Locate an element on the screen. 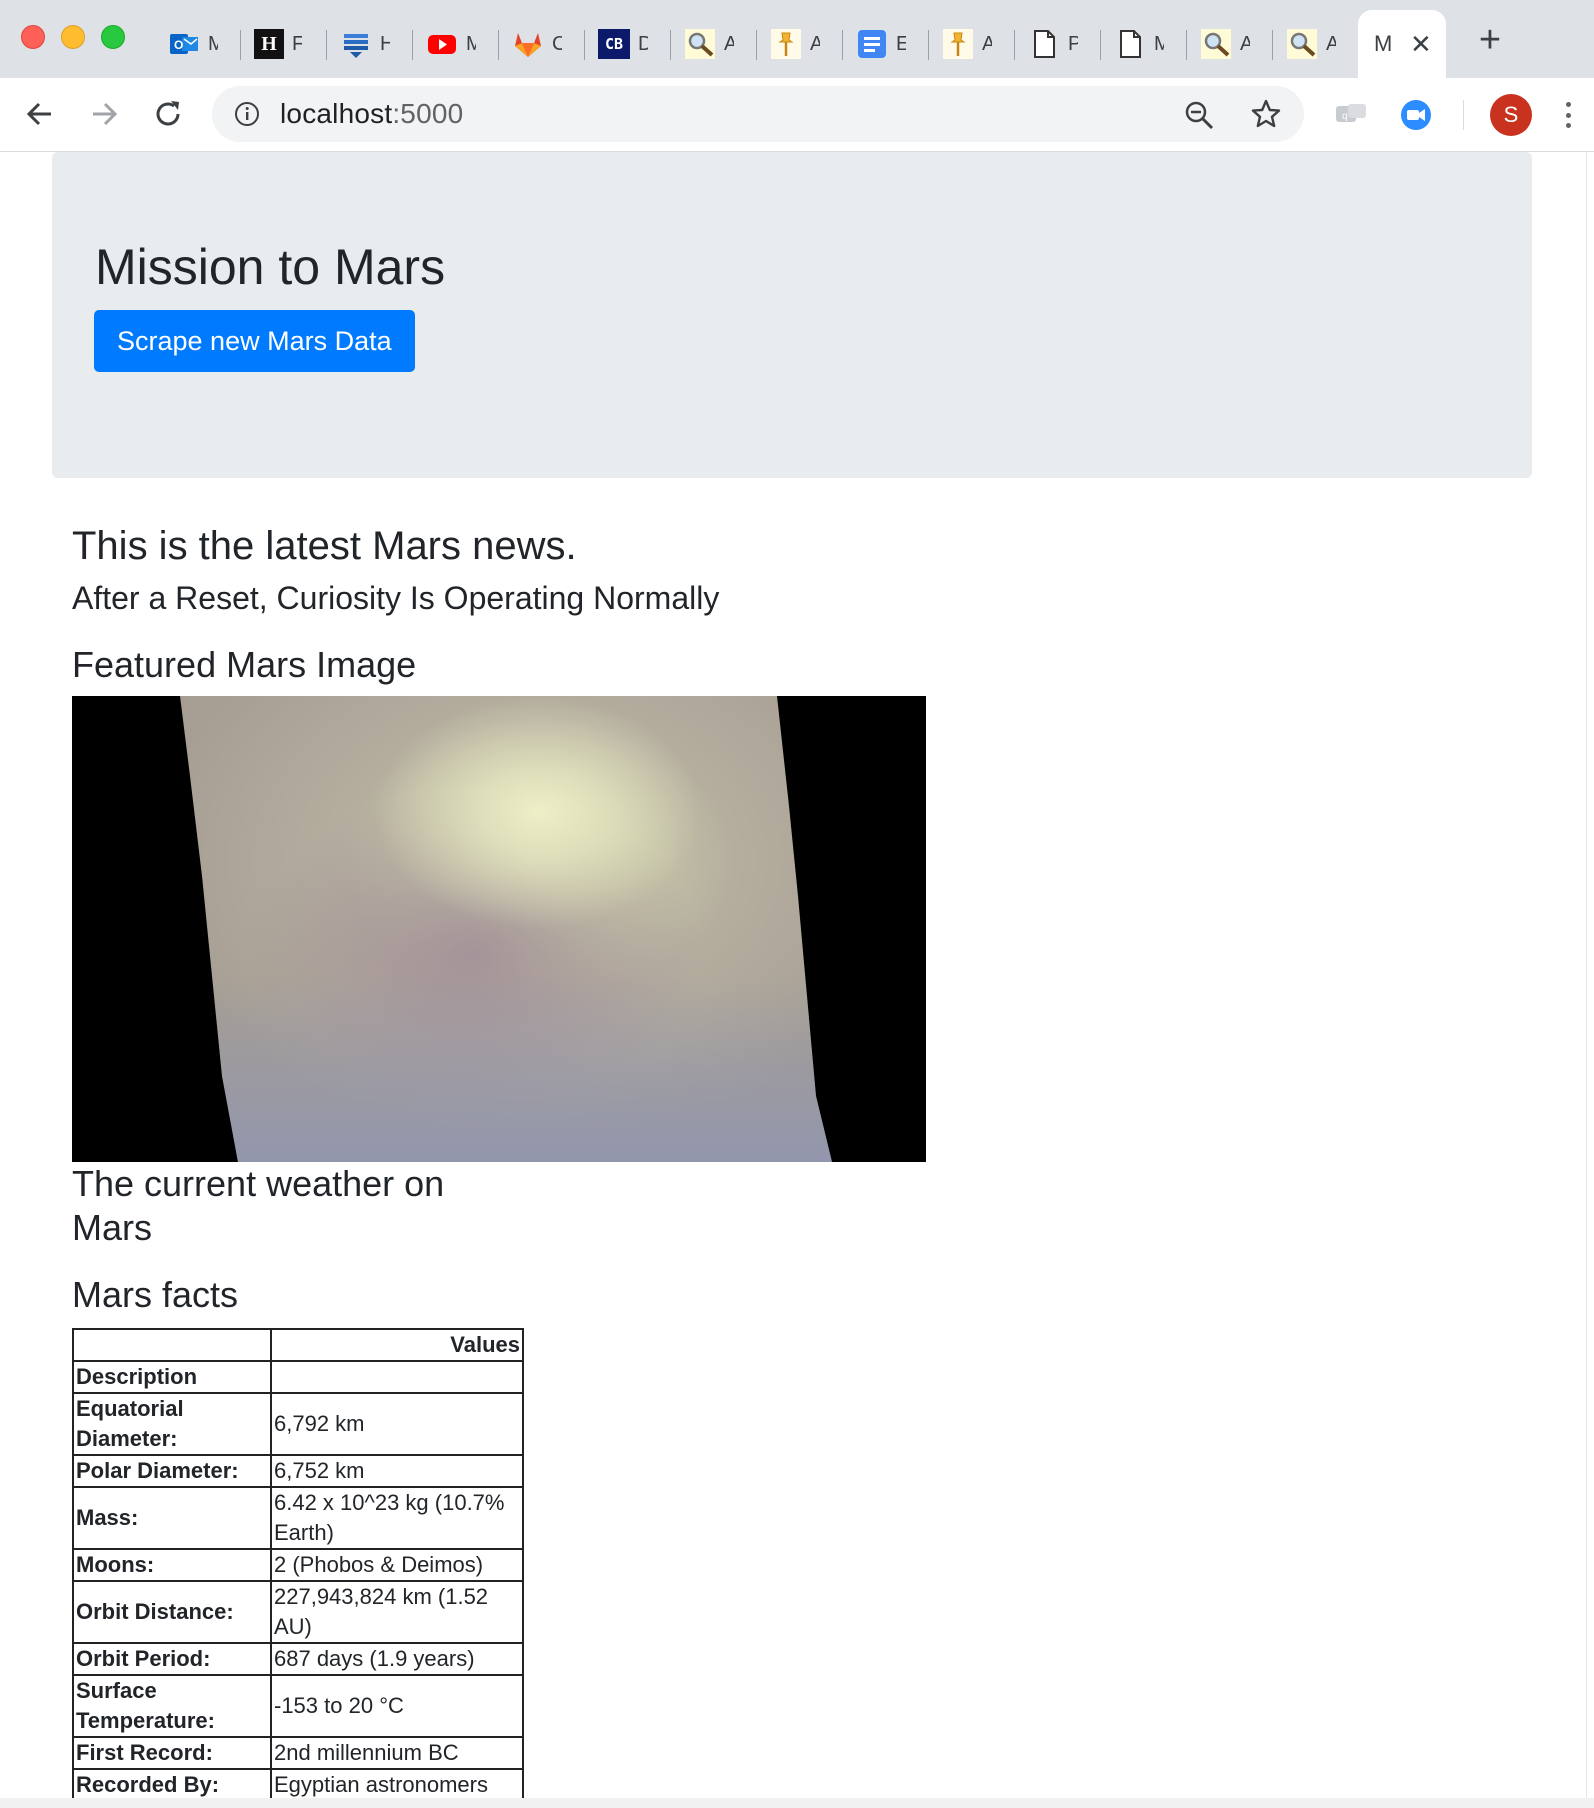 This screenshot has width=1594, height=1808. tab-magnifier-2: A is located at coordinates (1220, 44).